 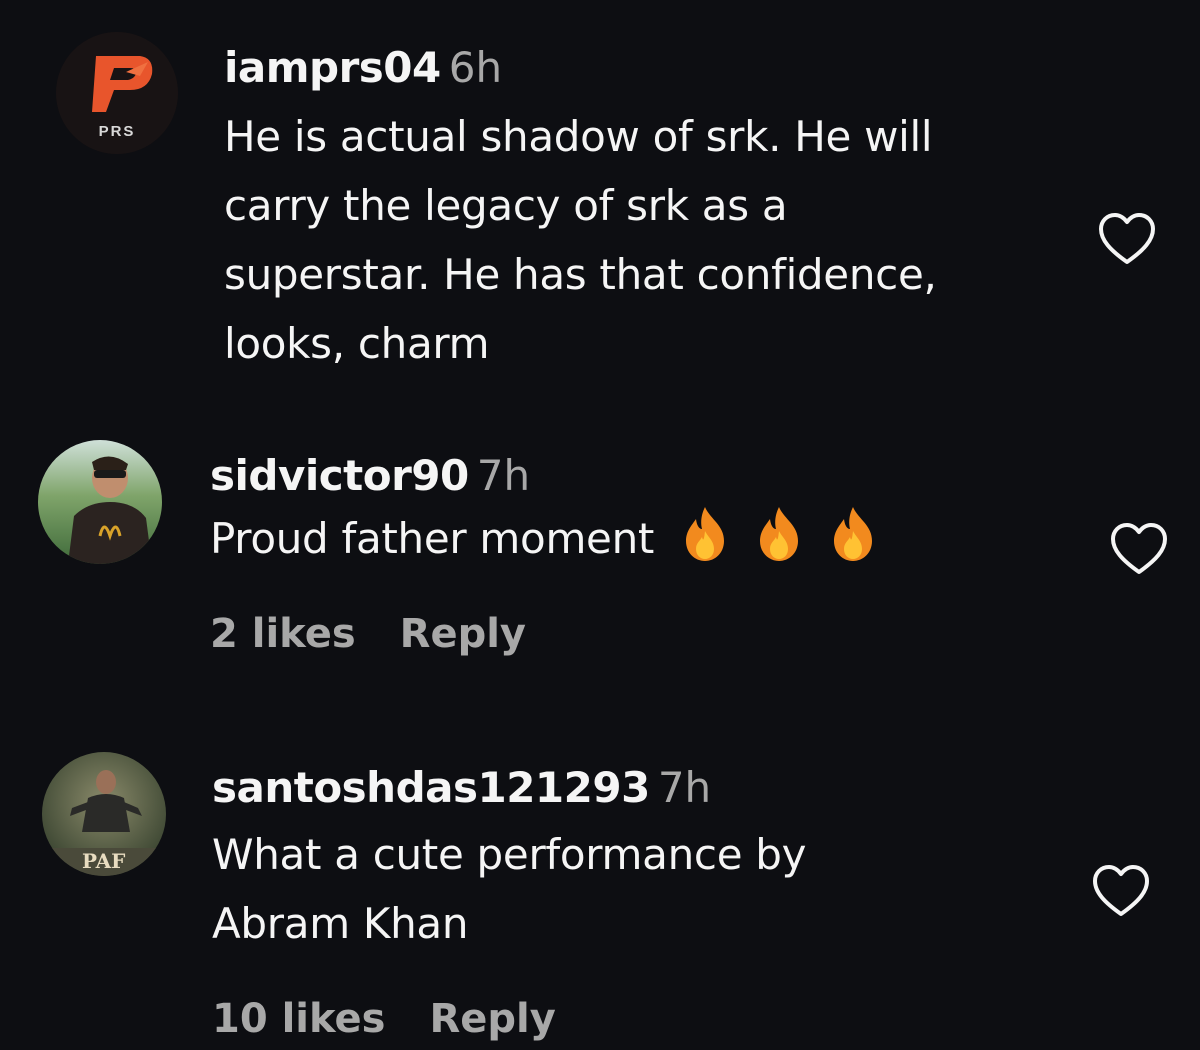 I want to click on svg-text: PRS, so click(x=117, y=131).